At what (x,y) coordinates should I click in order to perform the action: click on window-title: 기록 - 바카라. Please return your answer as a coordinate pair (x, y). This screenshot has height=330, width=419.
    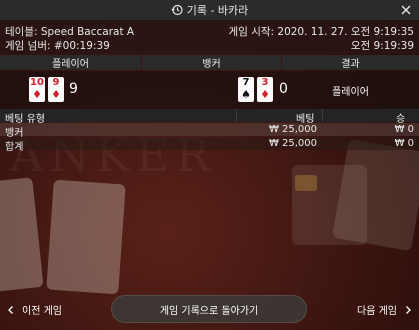
    Looking at the image, I should click on (217, 10).